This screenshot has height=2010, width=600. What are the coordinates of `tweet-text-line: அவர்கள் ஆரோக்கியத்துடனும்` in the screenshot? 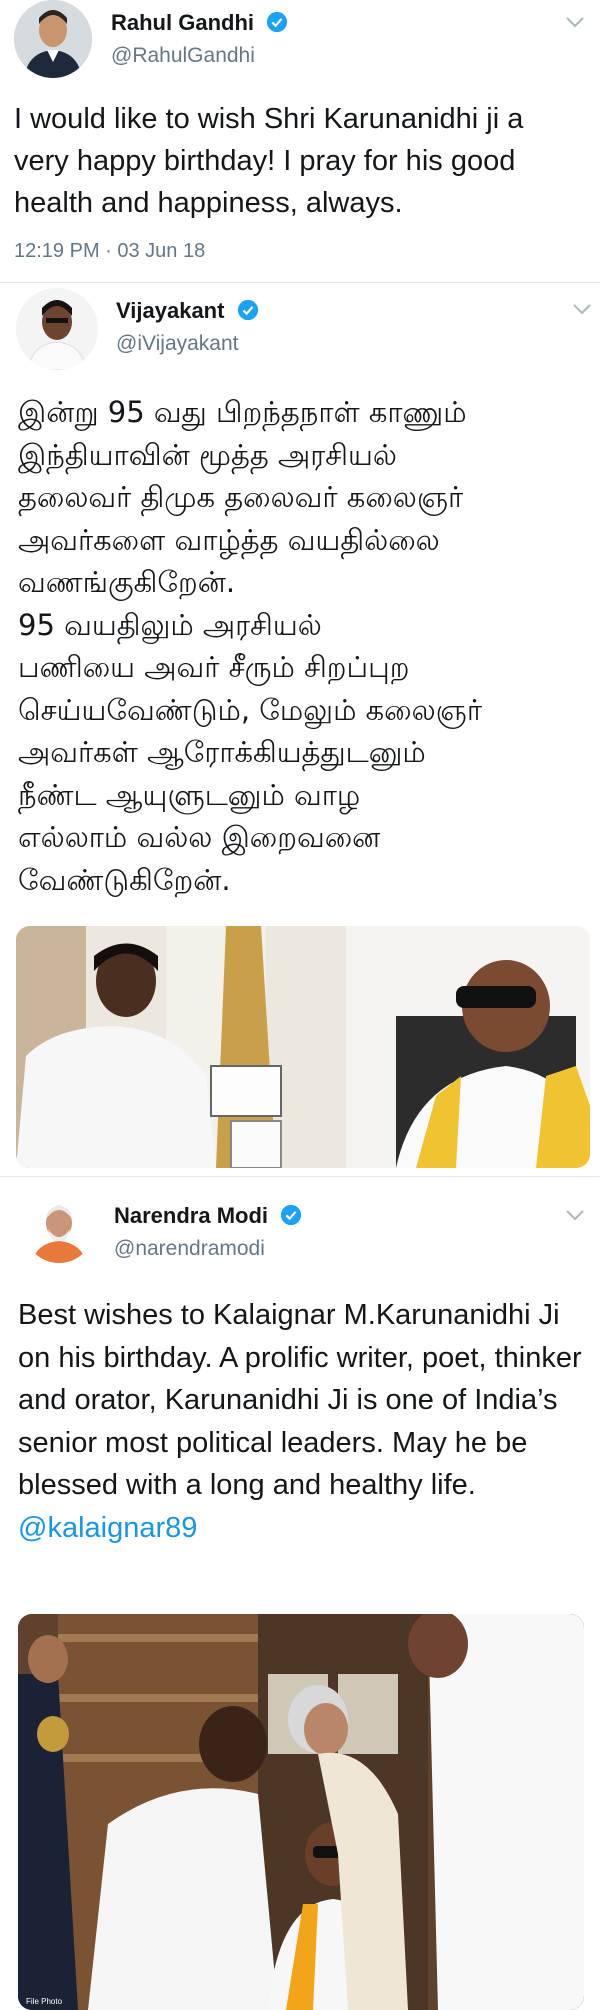 It's located at (222, 752).